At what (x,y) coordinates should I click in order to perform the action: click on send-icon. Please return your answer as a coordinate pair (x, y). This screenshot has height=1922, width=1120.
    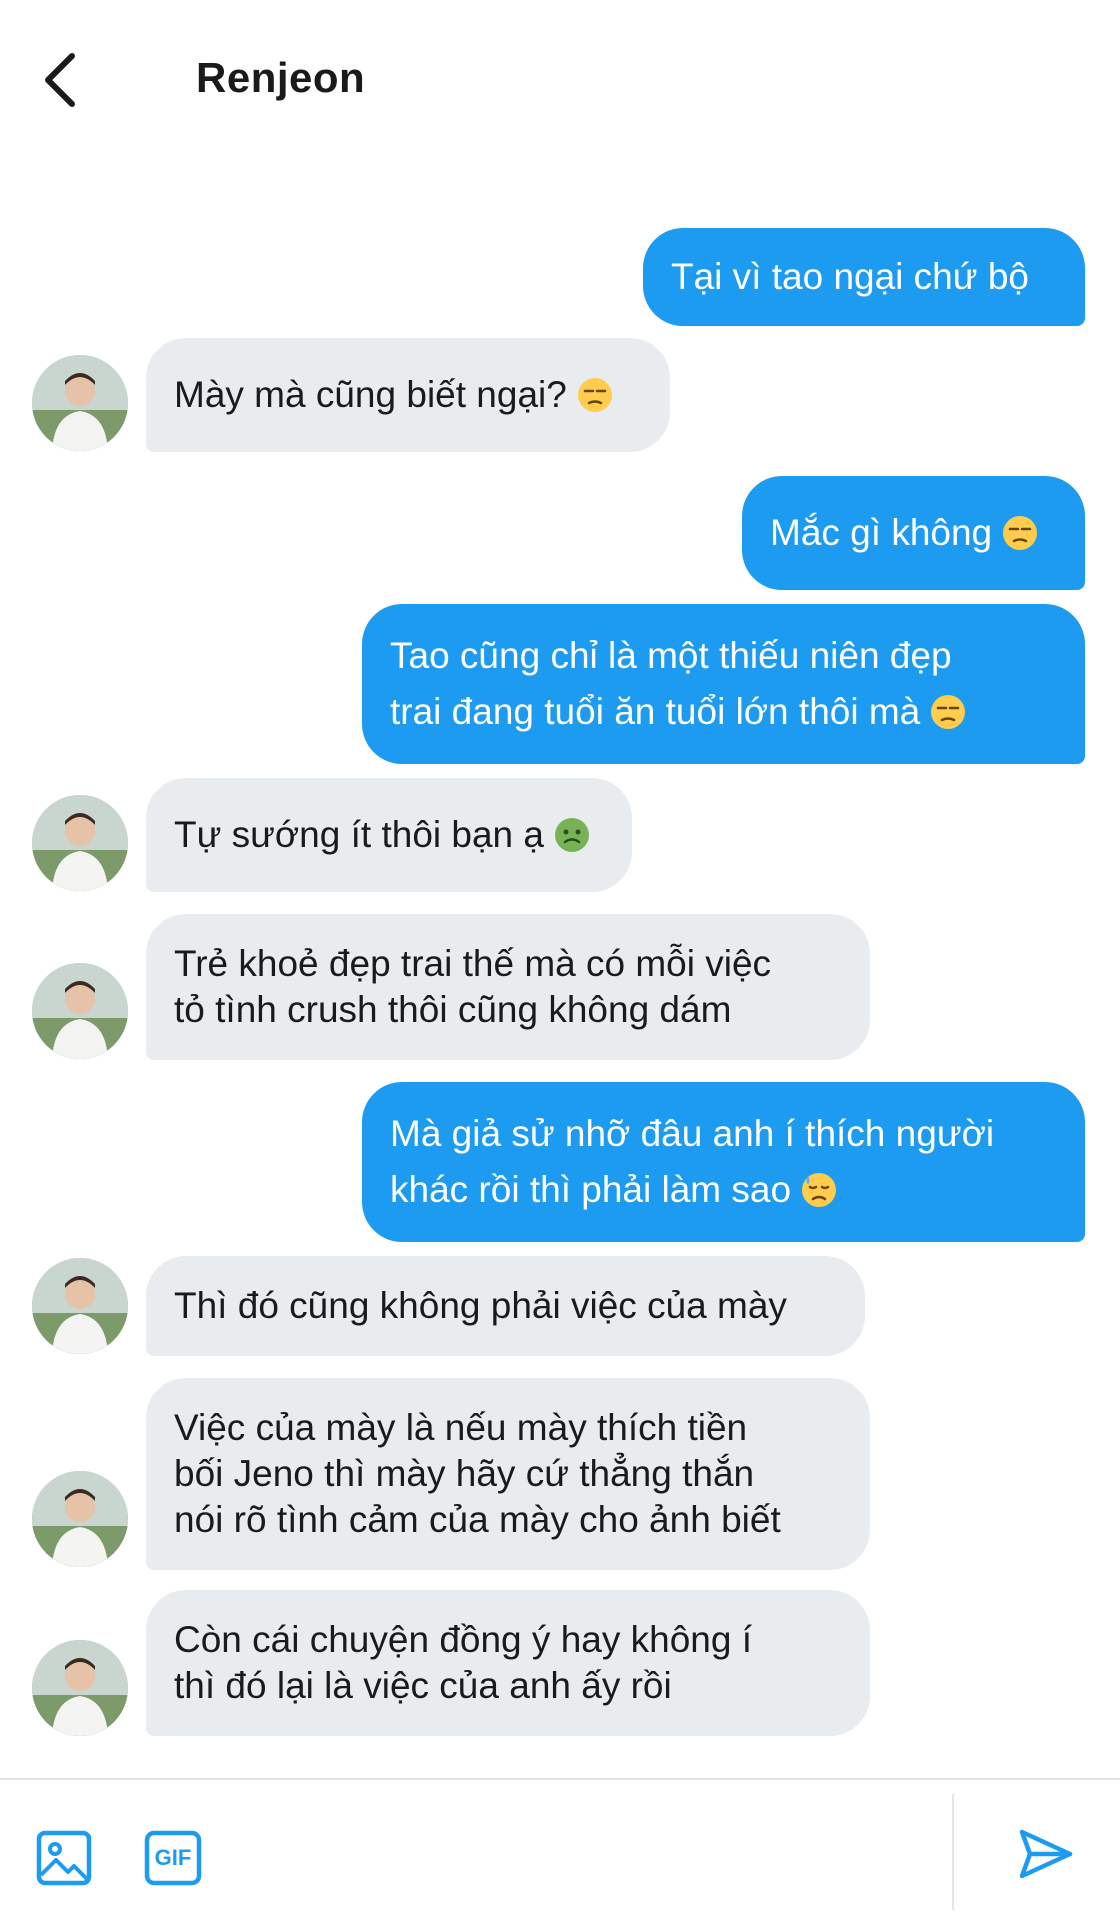
    Looking at the image, I should click on (1046, 1854).